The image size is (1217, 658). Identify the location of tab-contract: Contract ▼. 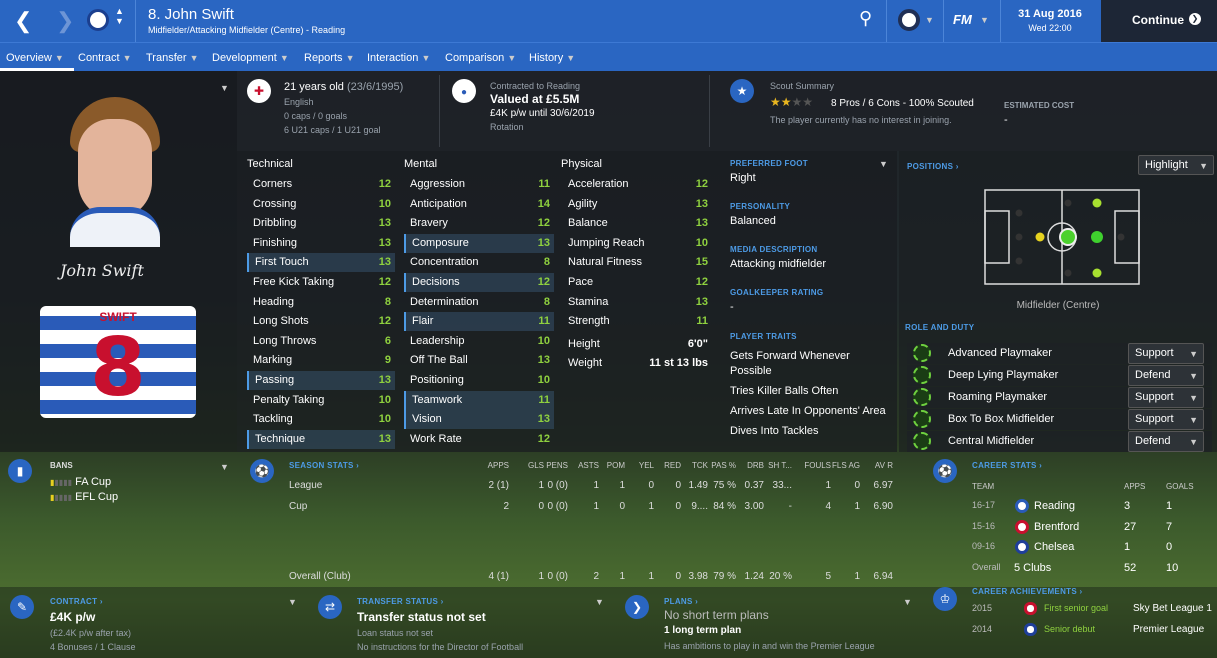
(105, 58).